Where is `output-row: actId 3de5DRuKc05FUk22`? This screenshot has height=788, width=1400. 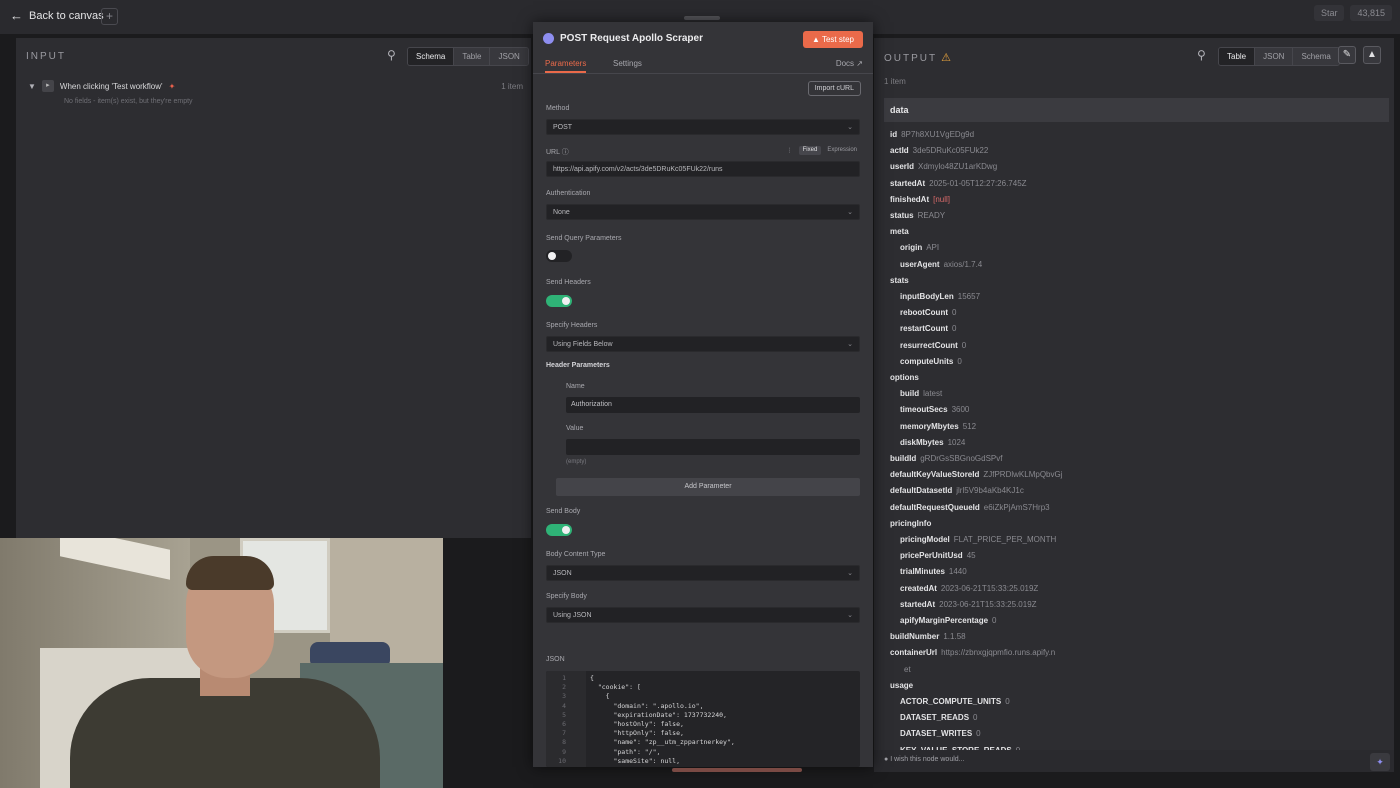 output-row: actId 3de5DRuKc05FUk22 is located at coordinates (939, 150).